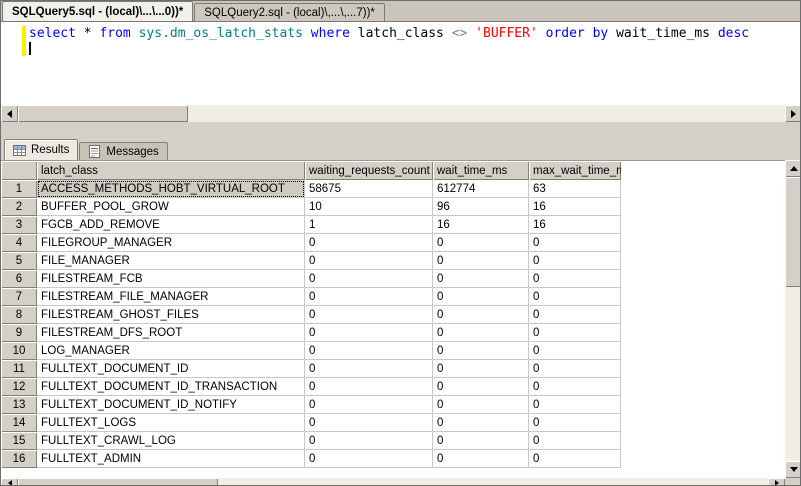  What do you see at coordinates (171, 243) in the screenshot?
I see `grid-cell: FILEGROUP_MANAGER` at bounding box center [171, 243].